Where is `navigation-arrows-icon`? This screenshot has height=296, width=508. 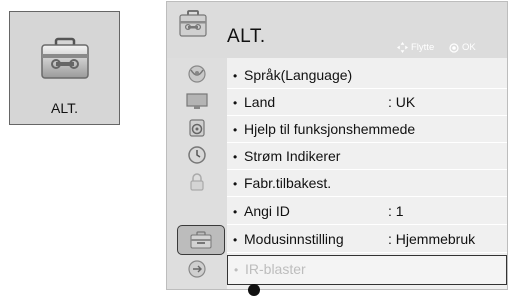
navigation-arrows-icon is located at coordinates (402, 47).